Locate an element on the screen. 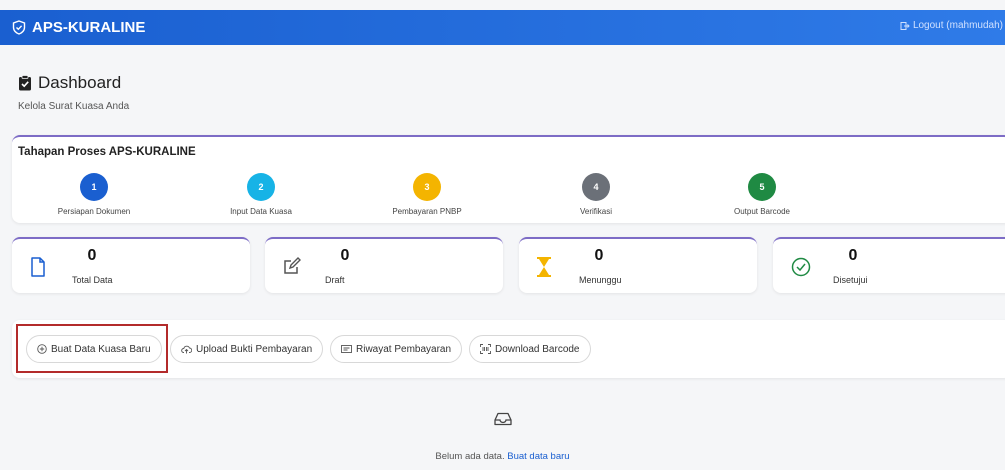  logout-link: Logout (mahmudah) is located at coordinates (951, 25).